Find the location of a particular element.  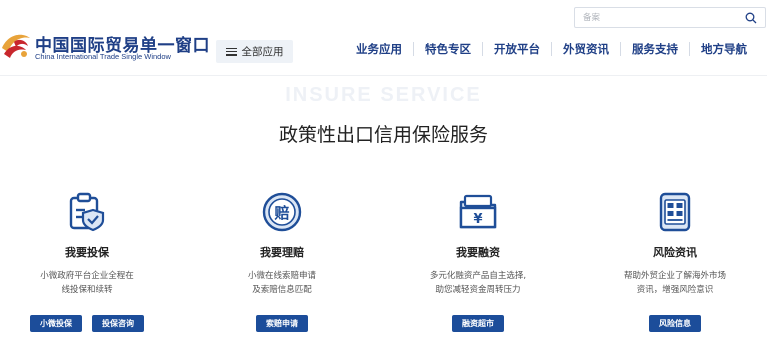

risk-info-button: 风险信息 is located at coordinates (675, 323).